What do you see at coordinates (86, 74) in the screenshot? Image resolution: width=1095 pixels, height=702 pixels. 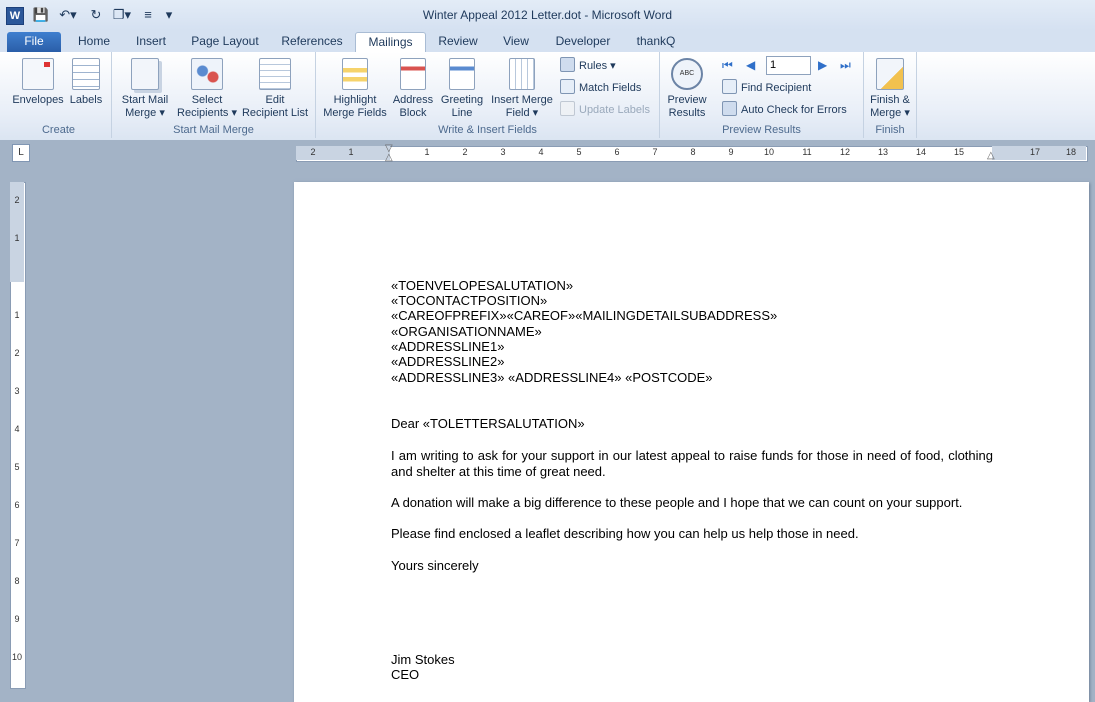 I see `labels-icon` at bounding box center [86, 74].